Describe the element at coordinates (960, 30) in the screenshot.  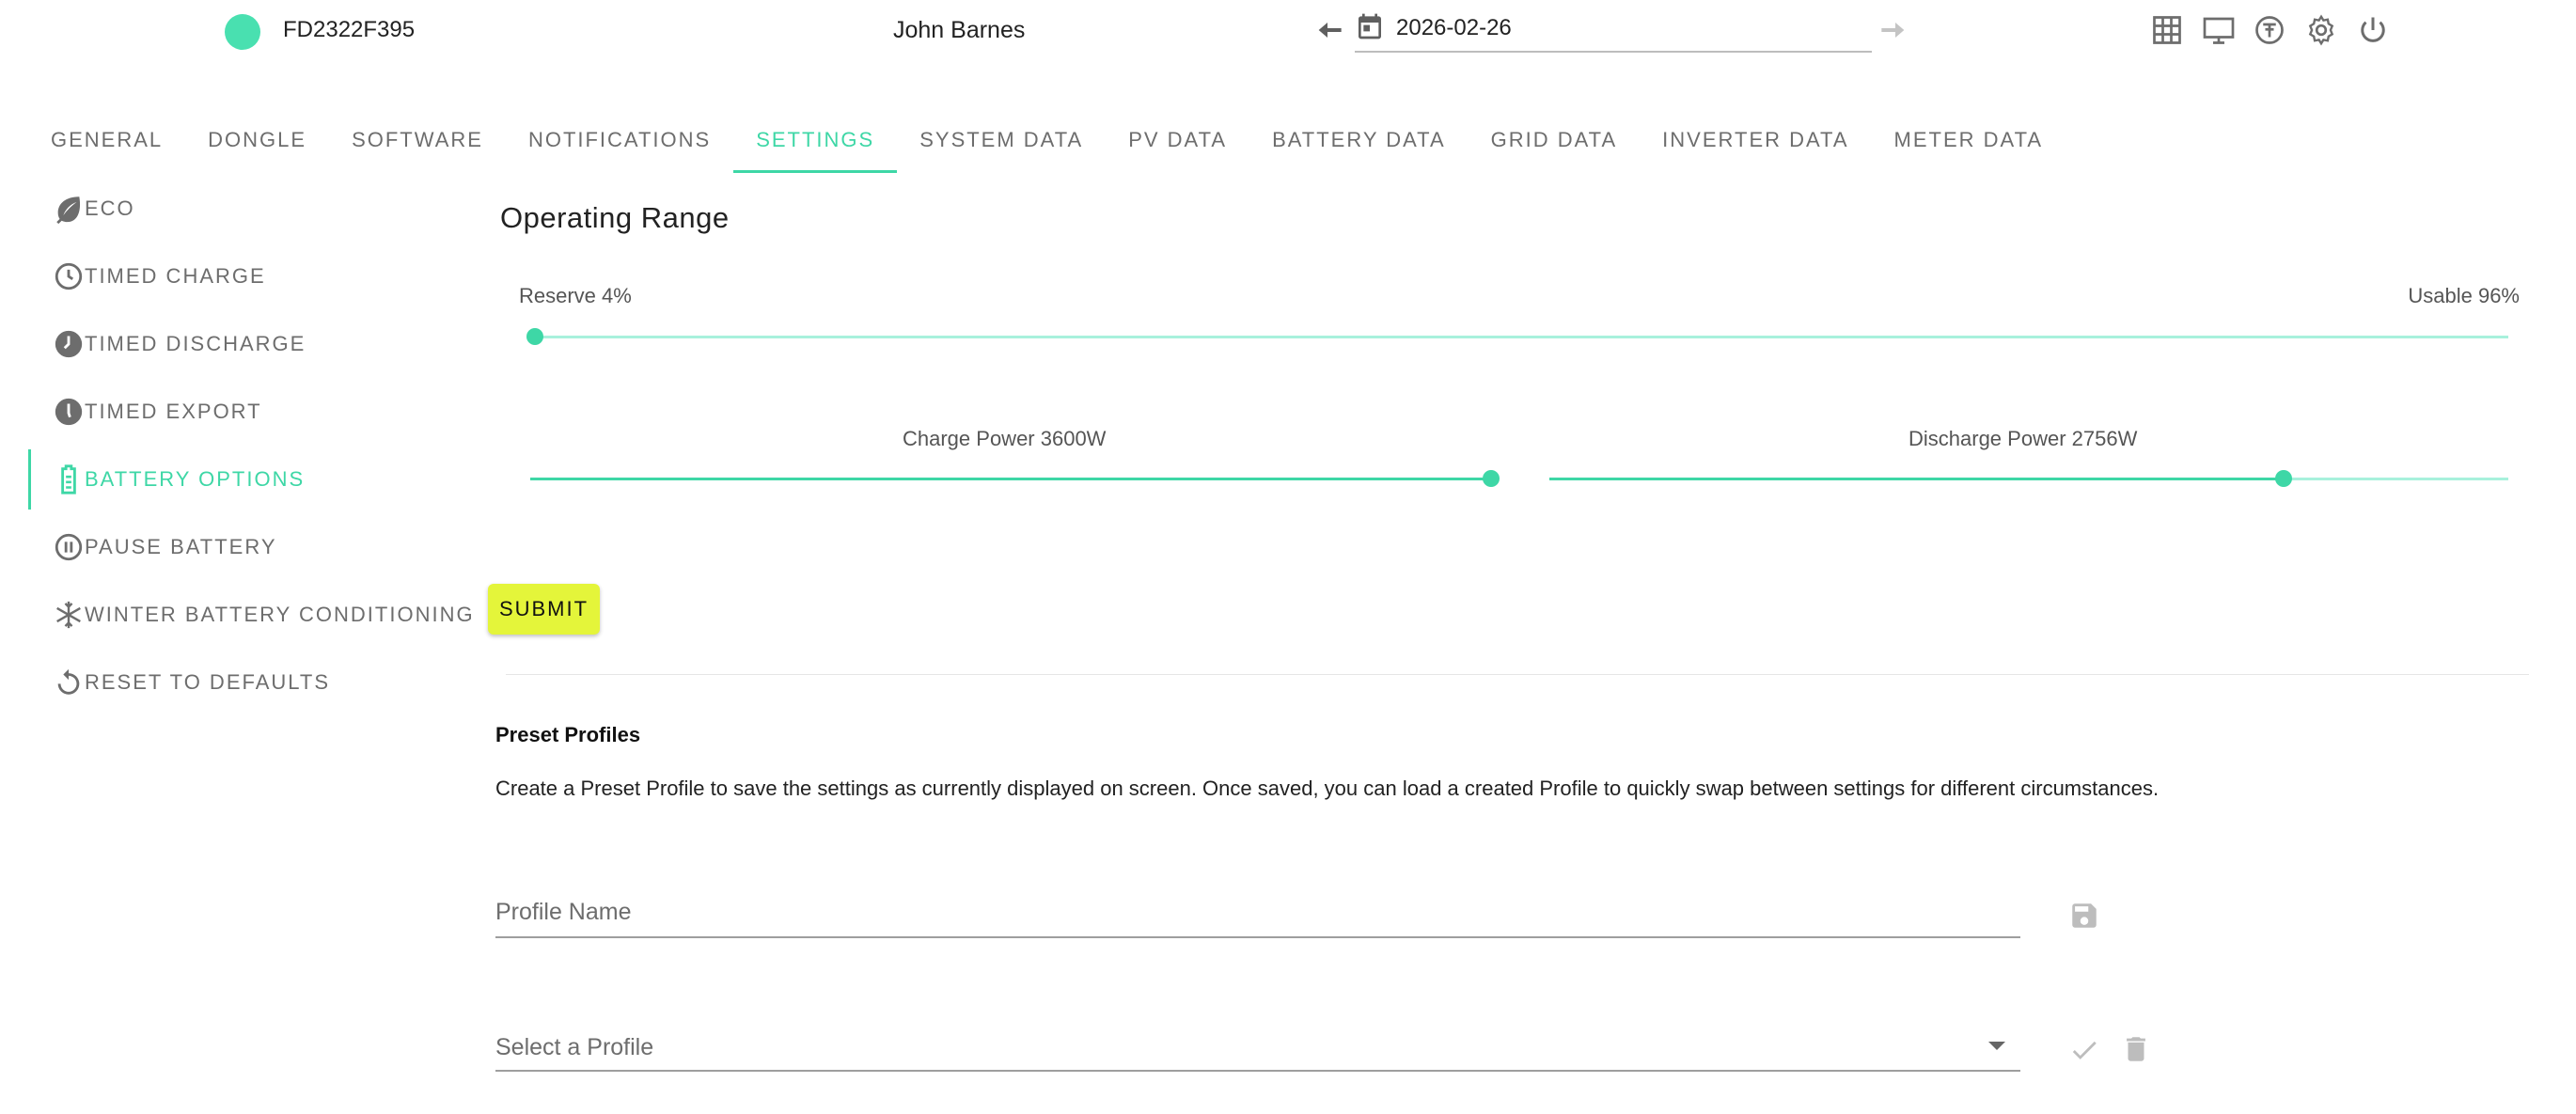
I see `user-name: John Barnes` at that location.